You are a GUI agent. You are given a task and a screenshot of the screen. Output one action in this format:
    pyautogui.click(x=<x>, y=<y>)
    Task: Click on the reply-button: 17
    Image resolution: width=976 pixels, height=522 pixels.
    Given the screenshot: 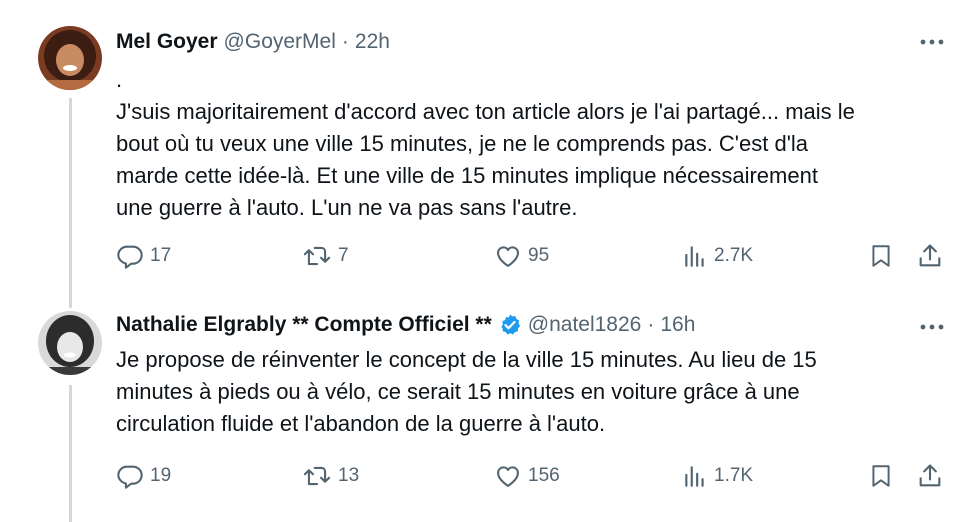 What is the action you would take?
    pyautogui.click(x=143, y=256)
    